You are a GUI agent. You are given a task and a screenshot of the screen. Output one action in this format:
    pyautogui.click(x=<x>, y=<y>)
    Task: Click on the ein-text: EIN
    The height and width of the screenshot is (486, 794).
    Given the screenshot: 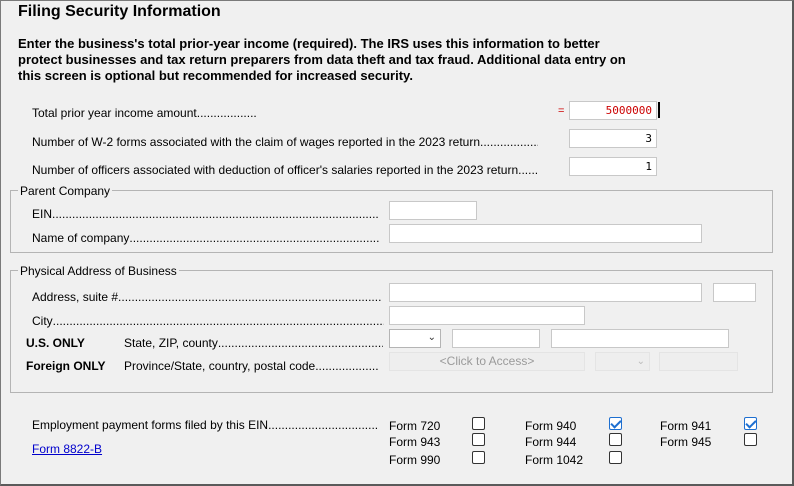 What is the action you would take?
    pyautogui.click(x=42, y=214)
    